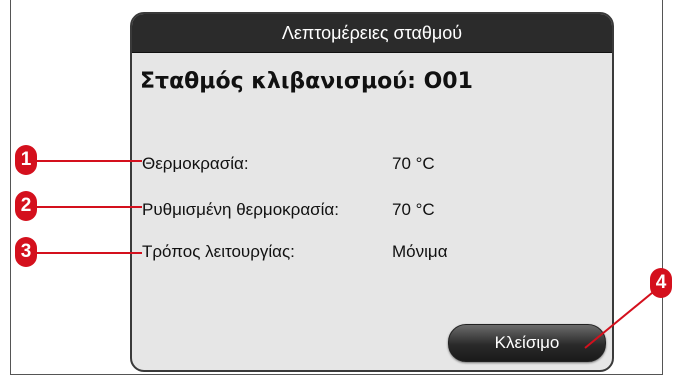  Describe the element at coordinates (661, 283) in the screenshot. I see `callout-badge-4: 4` at that location.